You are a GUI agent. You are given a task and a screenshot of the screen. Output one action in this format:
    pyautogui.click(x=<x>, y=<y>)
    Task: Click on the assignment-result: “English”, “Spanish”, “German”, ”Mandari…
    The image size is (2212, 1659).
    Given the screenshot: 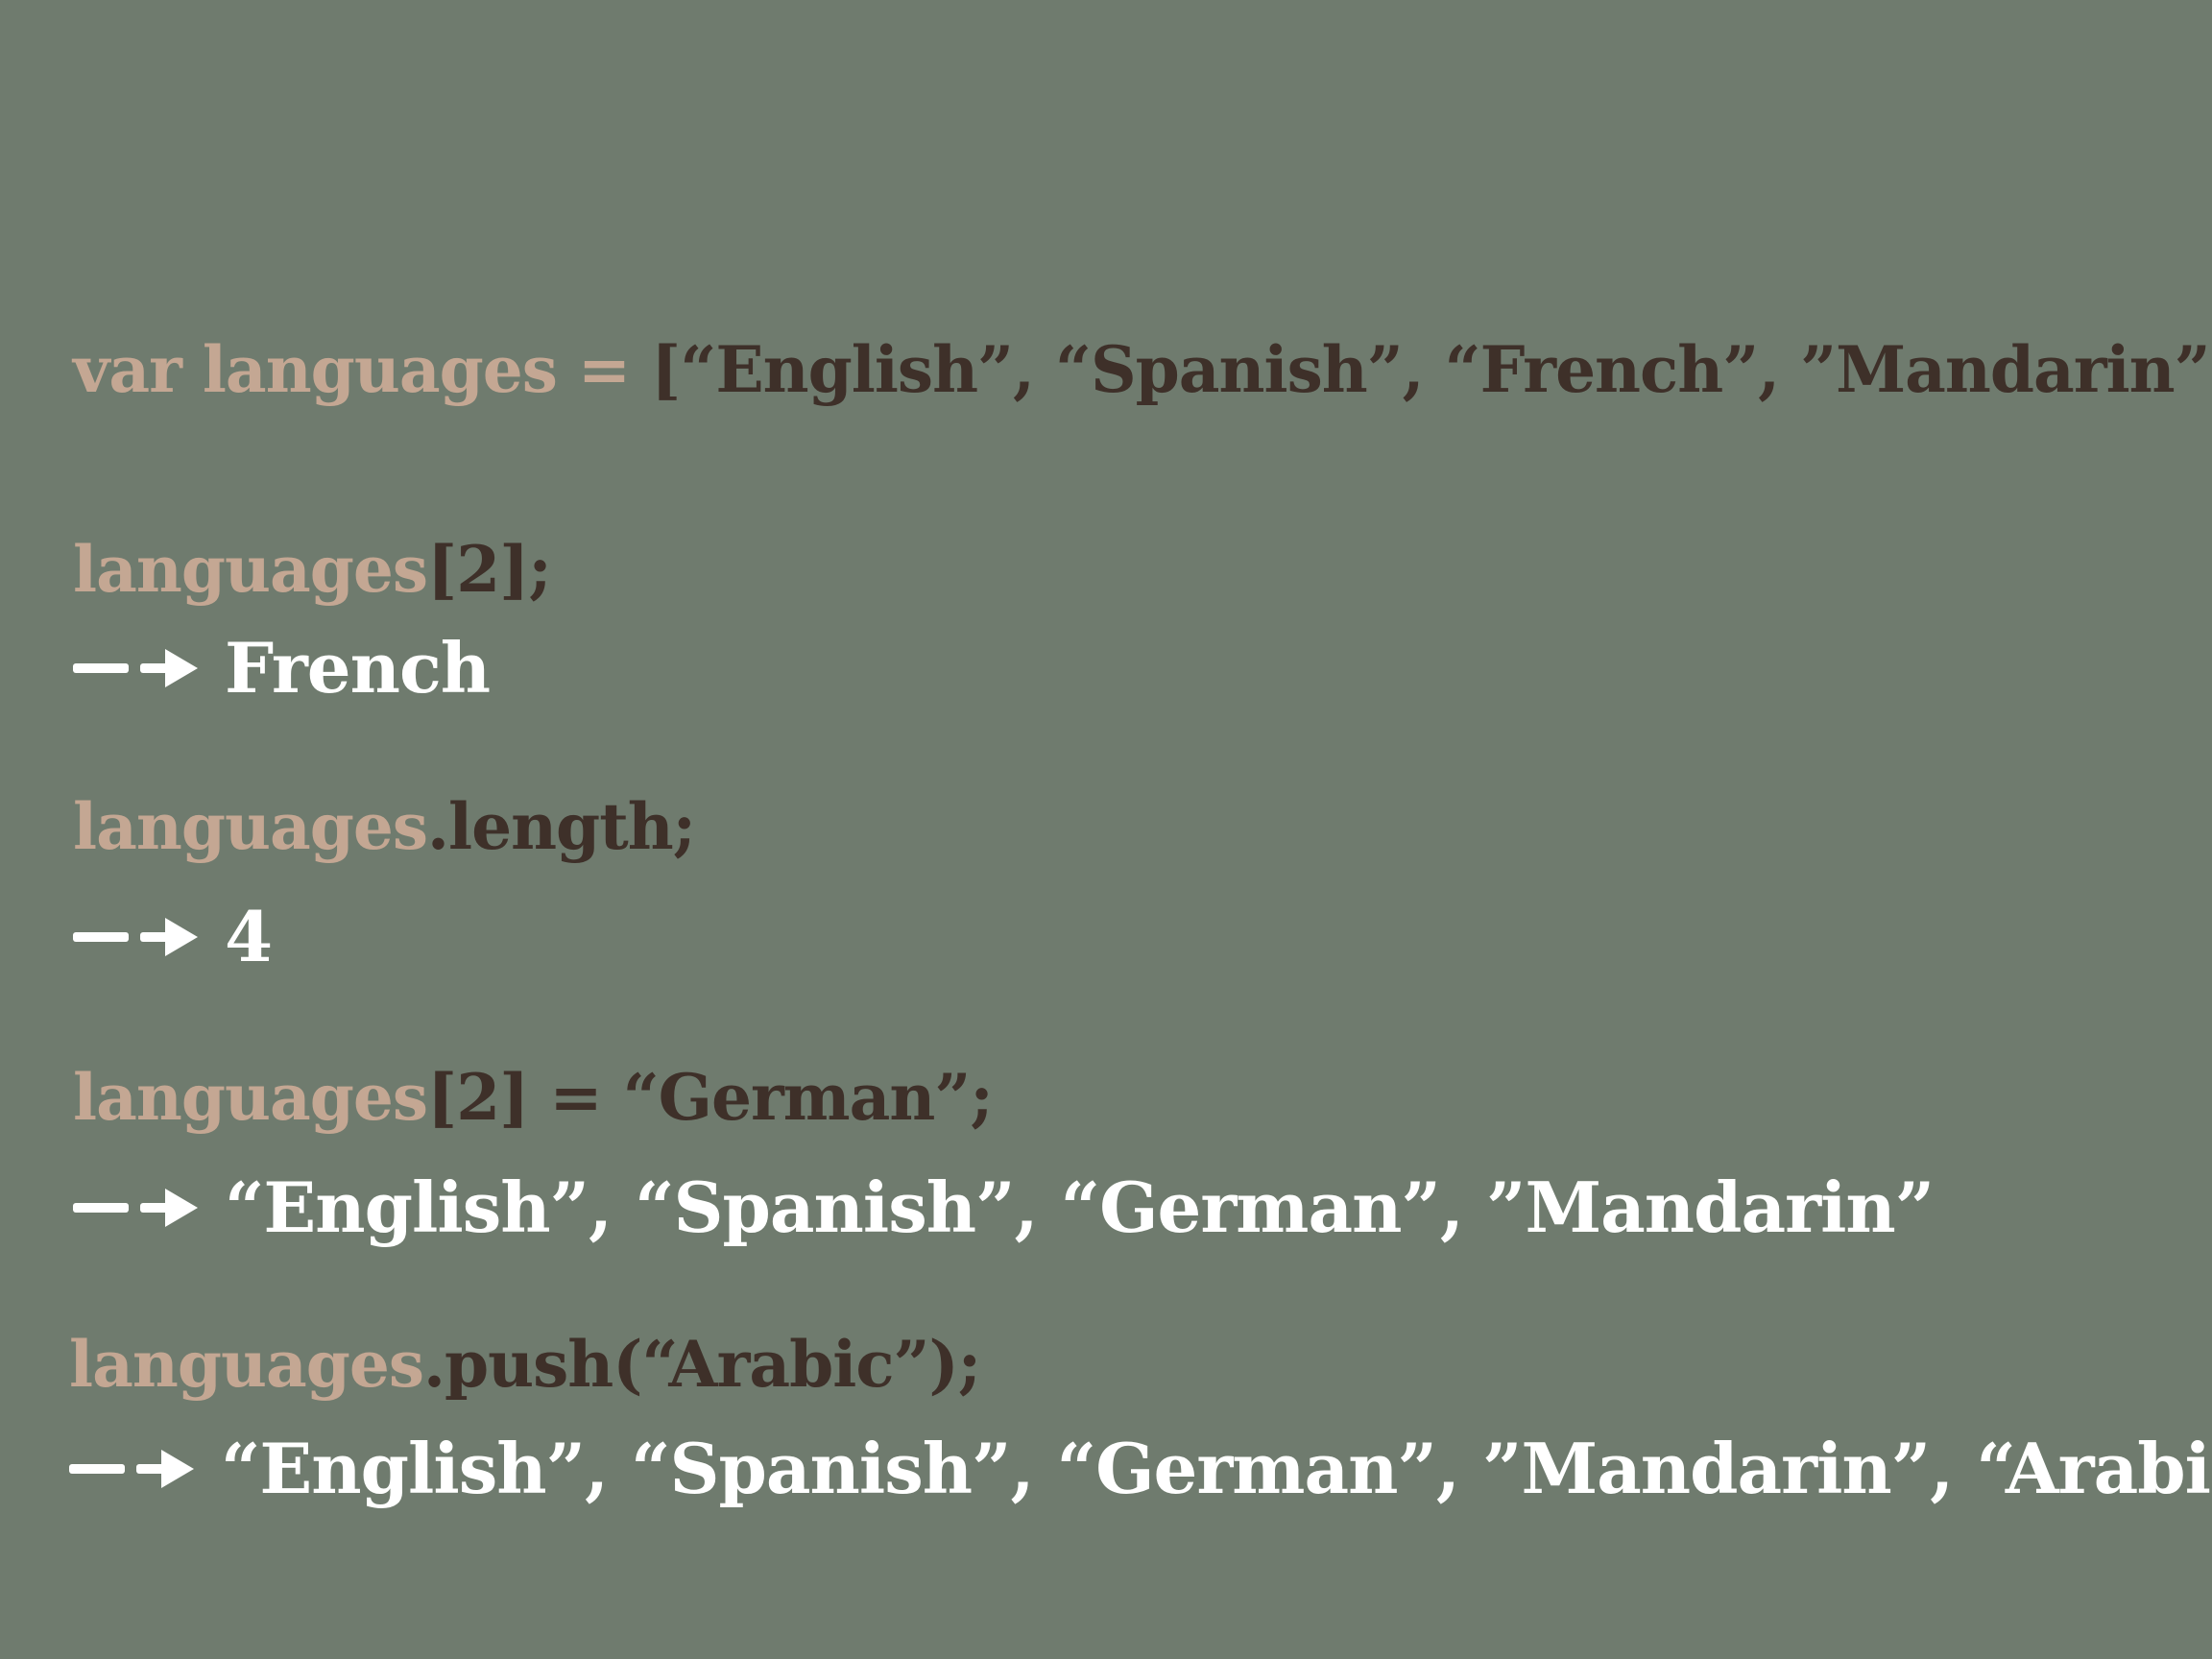 What is the action you would take?
    pyautogui.click(x=1004, y=1207)
    